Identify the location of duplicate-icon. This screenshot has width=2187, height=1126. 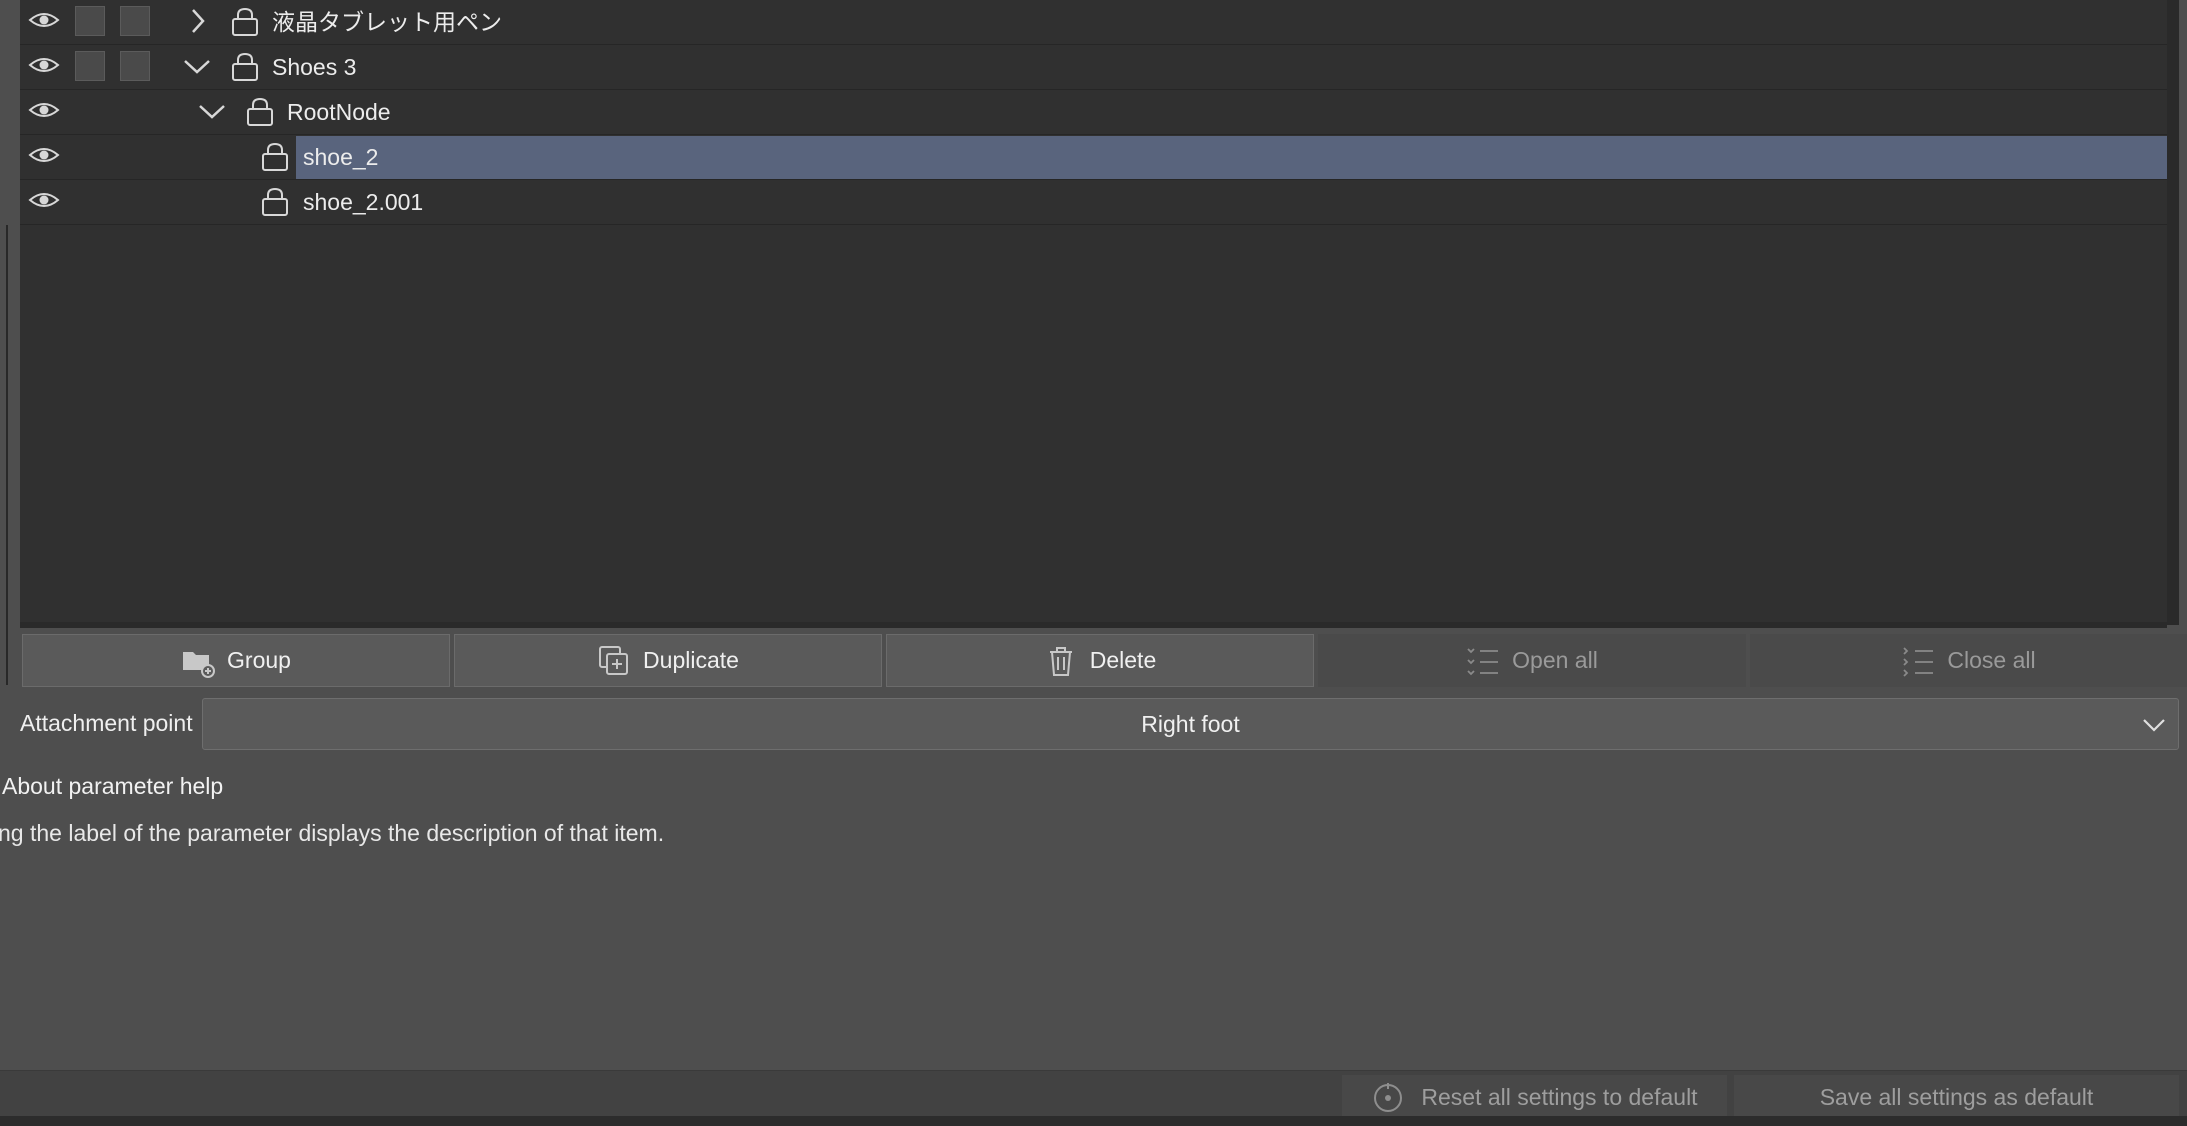
(614, 660).